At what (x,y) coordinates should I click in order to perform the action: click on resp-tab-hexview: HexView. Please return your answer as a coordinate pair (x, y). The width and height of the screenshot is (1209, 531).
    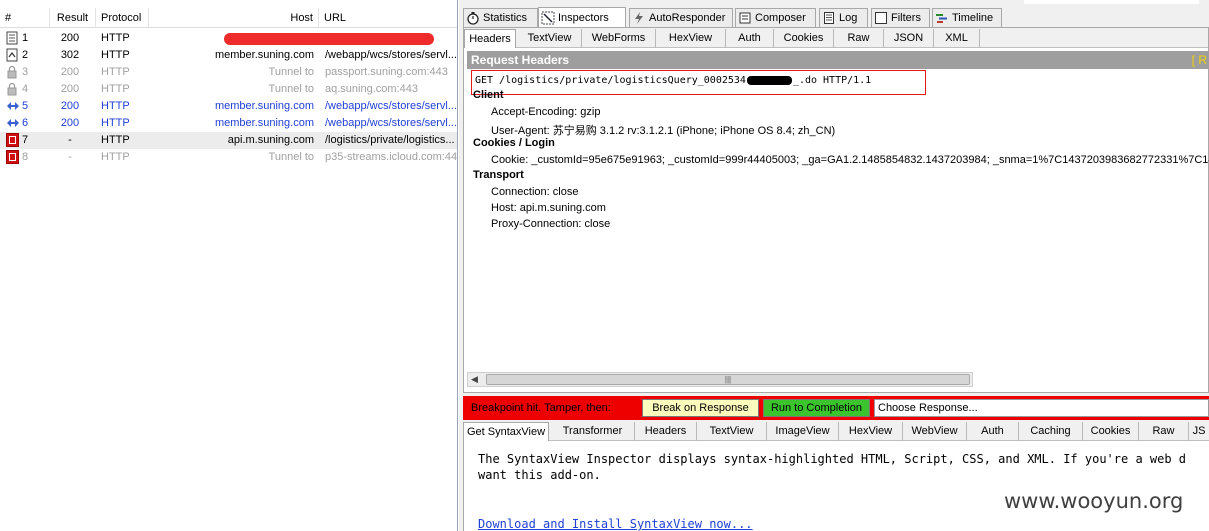
    Looking at the image, I should click on (871, 431).